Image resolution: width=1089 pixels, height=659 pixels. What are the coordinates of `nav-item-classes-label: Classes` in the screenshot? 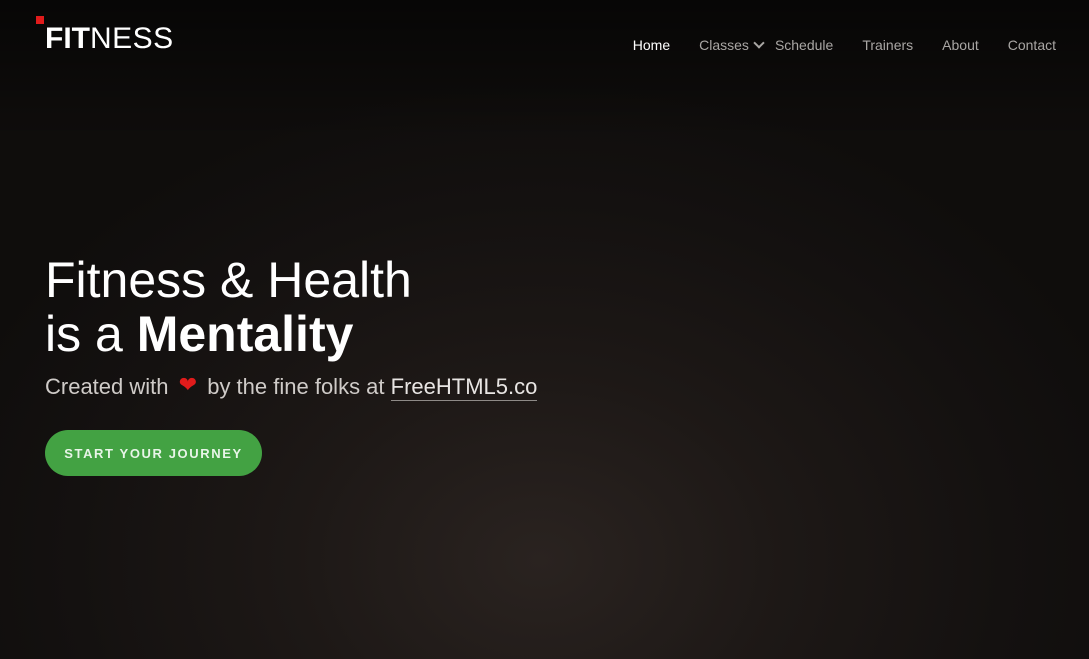 It's located at (724, 45).